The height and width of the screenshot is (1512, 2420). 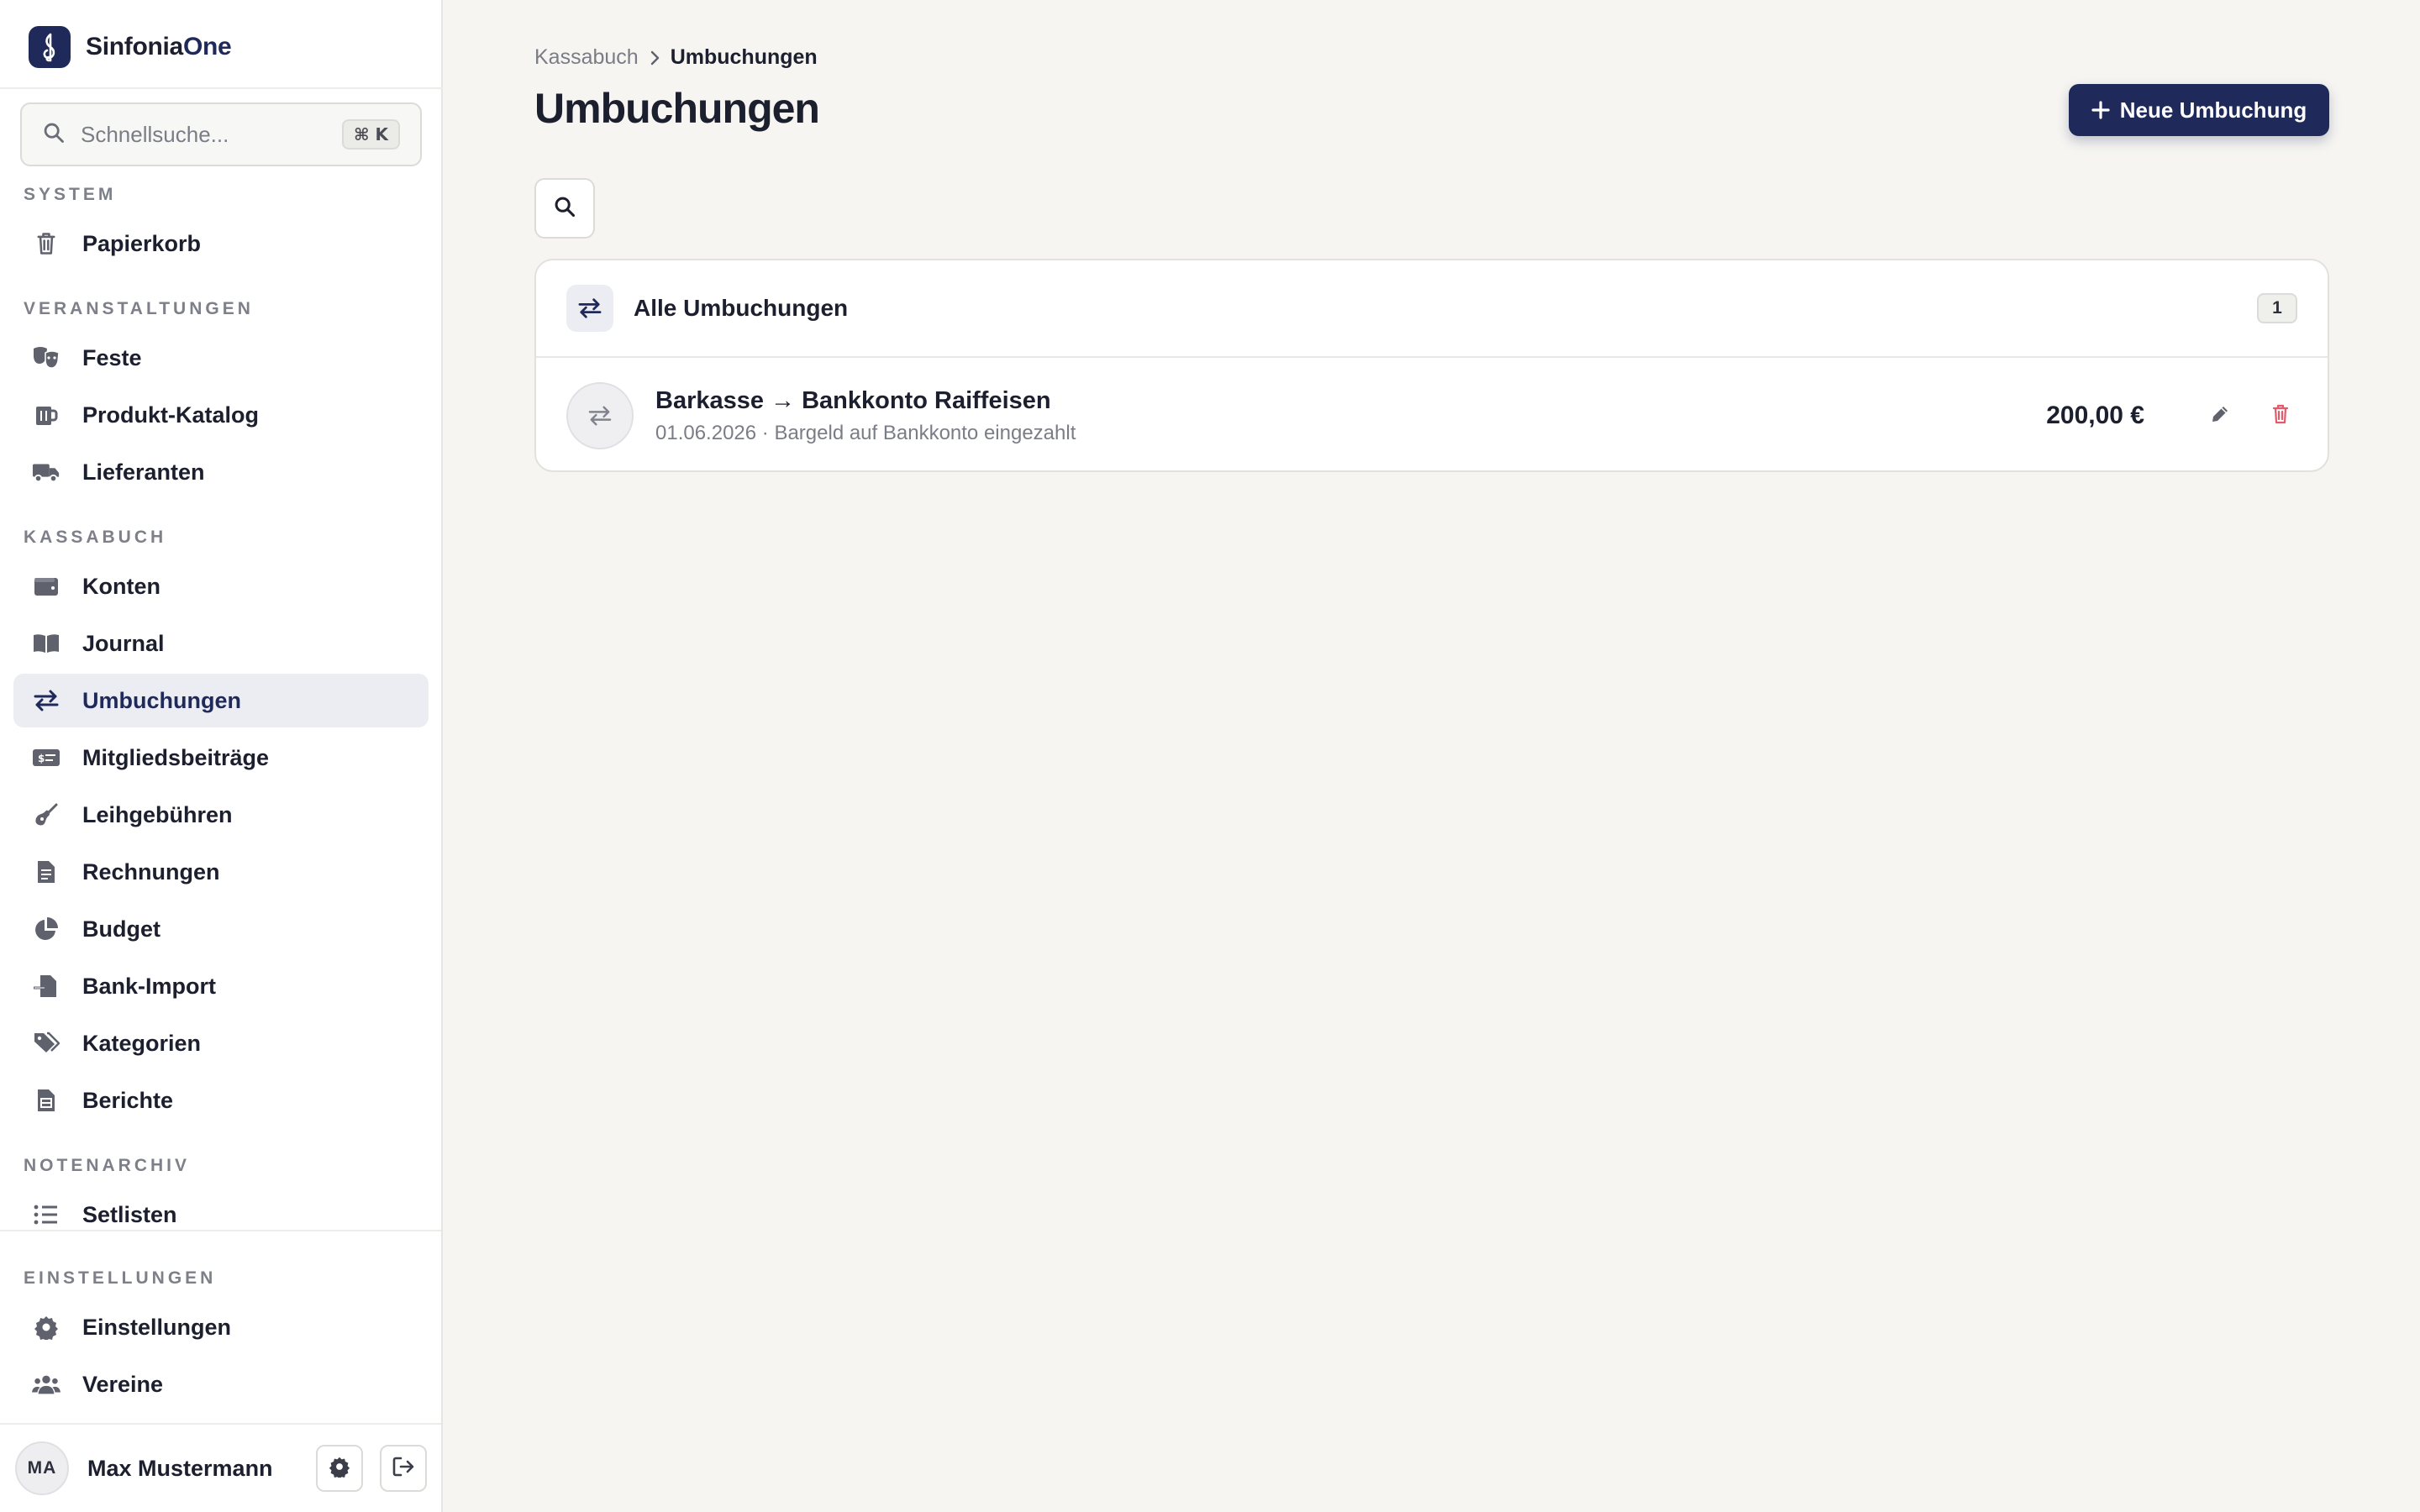 I want to click on sidebar-item-setlisten: Setlisten, so click(x=221, y=1209).